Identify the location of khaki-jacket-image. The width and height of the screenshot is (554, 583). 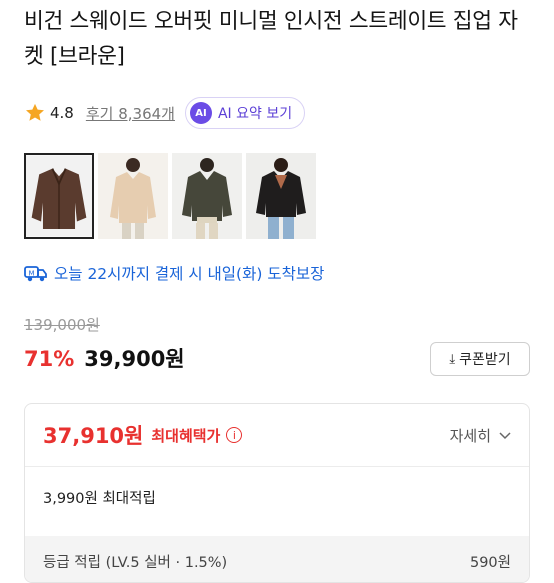
(207, 196).